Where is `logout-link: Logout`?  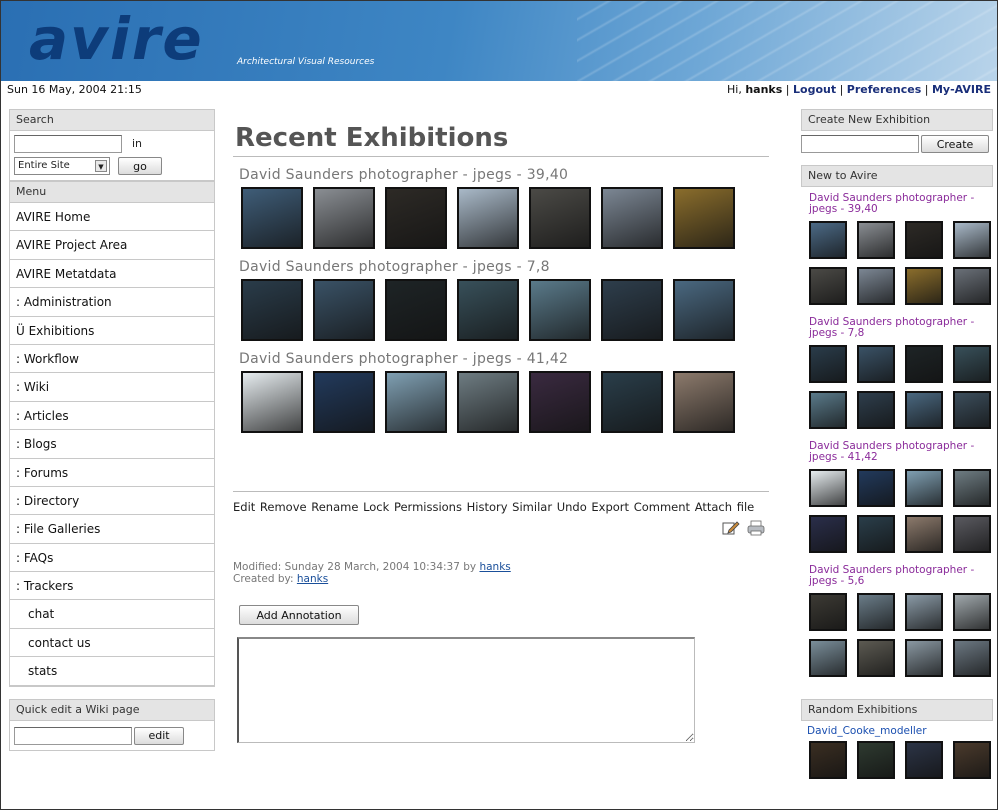 logout-link: Logout is located at coordinates (814, 89).